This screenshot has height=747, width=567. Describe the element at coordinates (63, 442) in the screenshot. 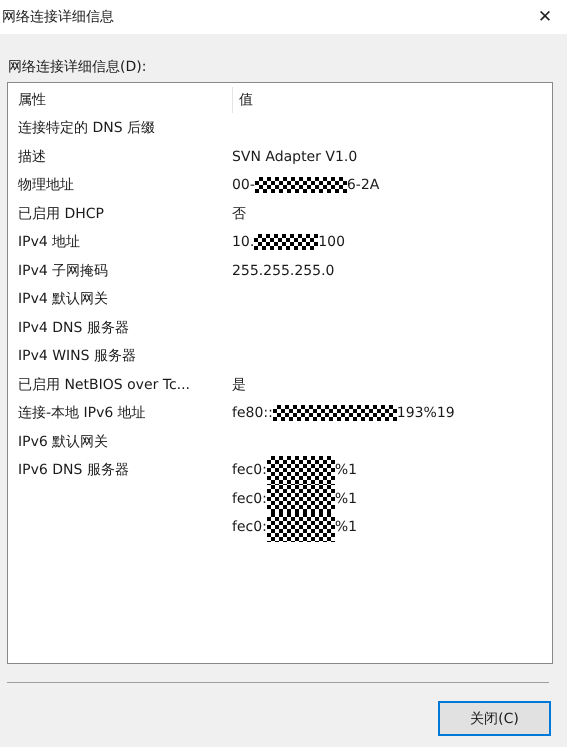

I see `property-name: IPv6 默认网关` at that location.